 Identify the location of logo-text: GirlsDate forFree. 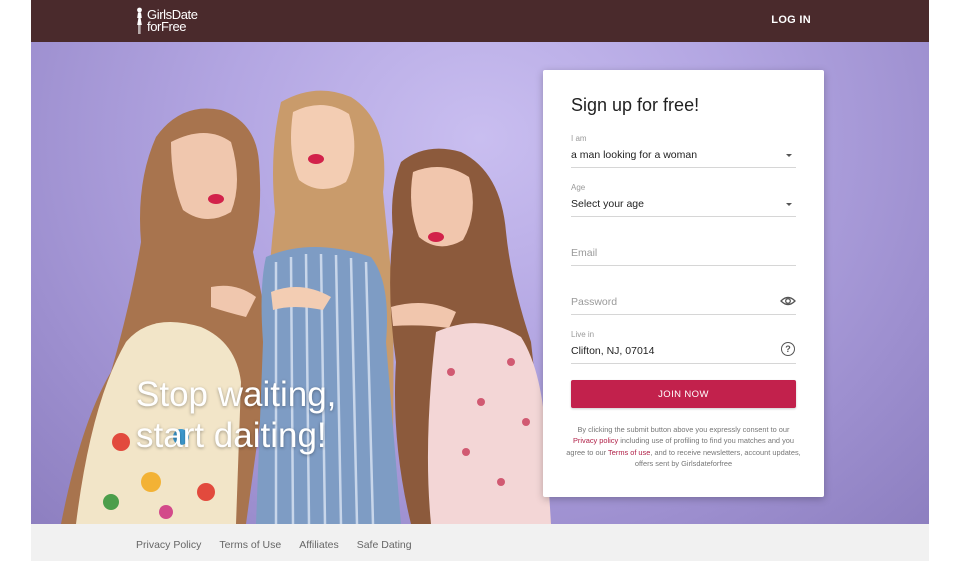
(172, 21).